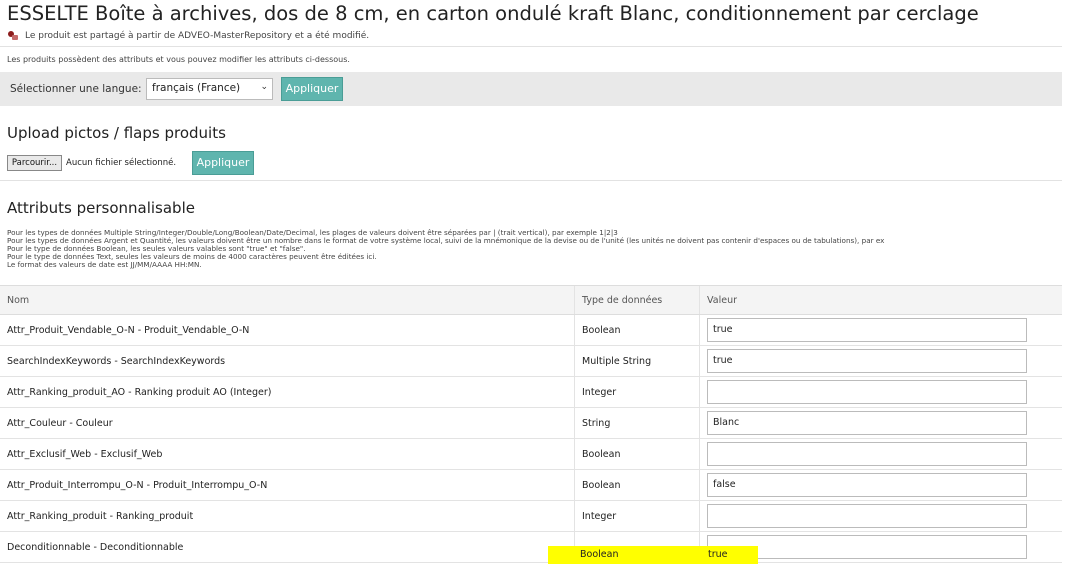 This screenshot has width=1080, height=580. I want to click on language-select: français (France) ⌄, so click(209, 89).